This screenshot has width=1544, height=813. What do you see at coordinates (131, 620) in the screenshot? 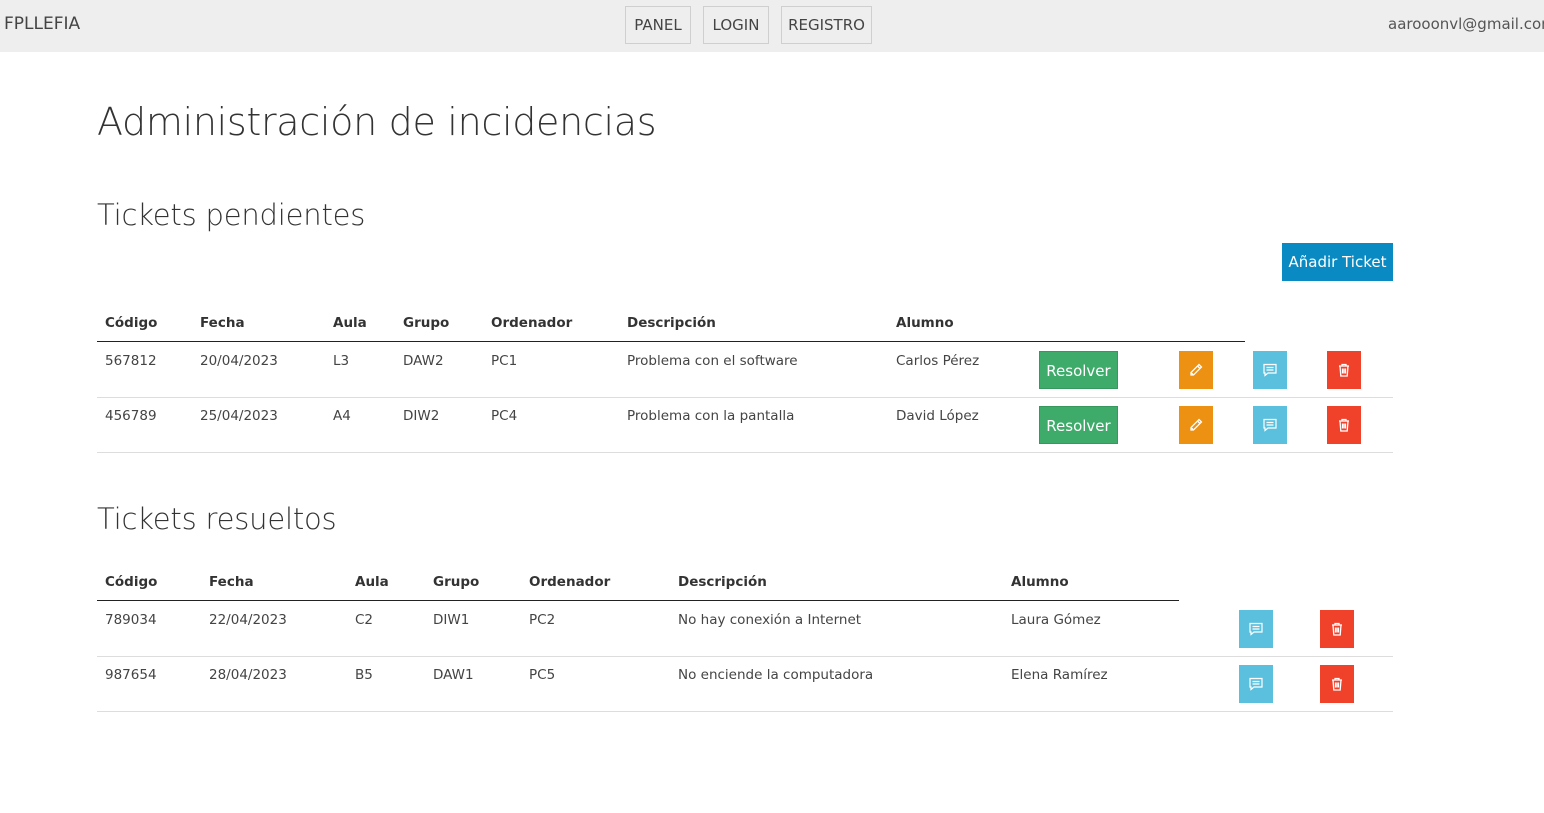
I see `cell-codigo: 789034` at bounding box center [131, 620].